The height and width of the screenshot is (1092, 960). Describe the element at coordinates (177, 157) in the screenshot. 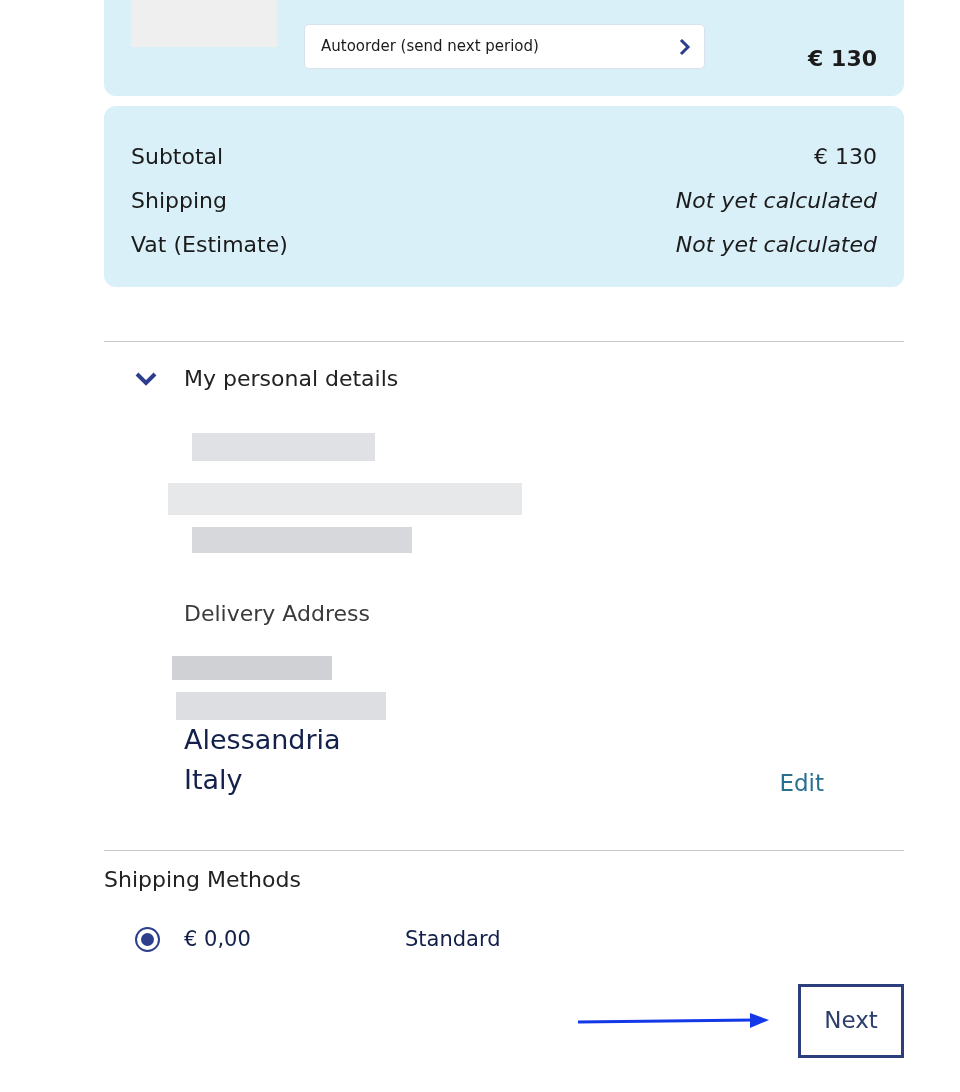

I see `summary-label: Subtotal` at that location.